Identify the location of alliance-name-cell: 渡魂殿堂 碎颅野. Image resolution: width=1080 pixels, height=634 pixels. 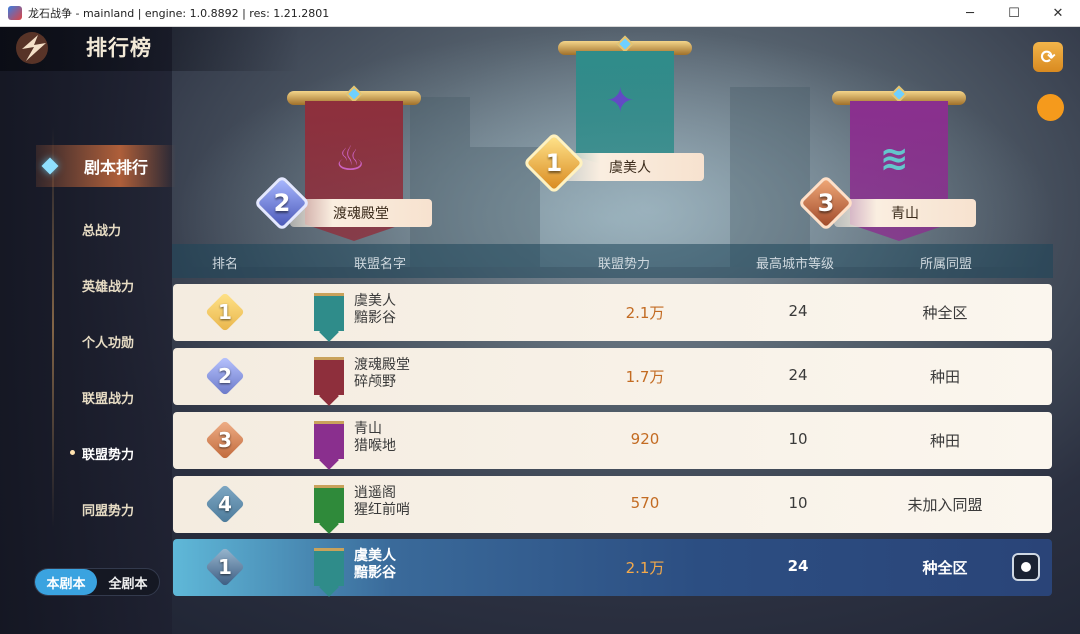
(382, 374).